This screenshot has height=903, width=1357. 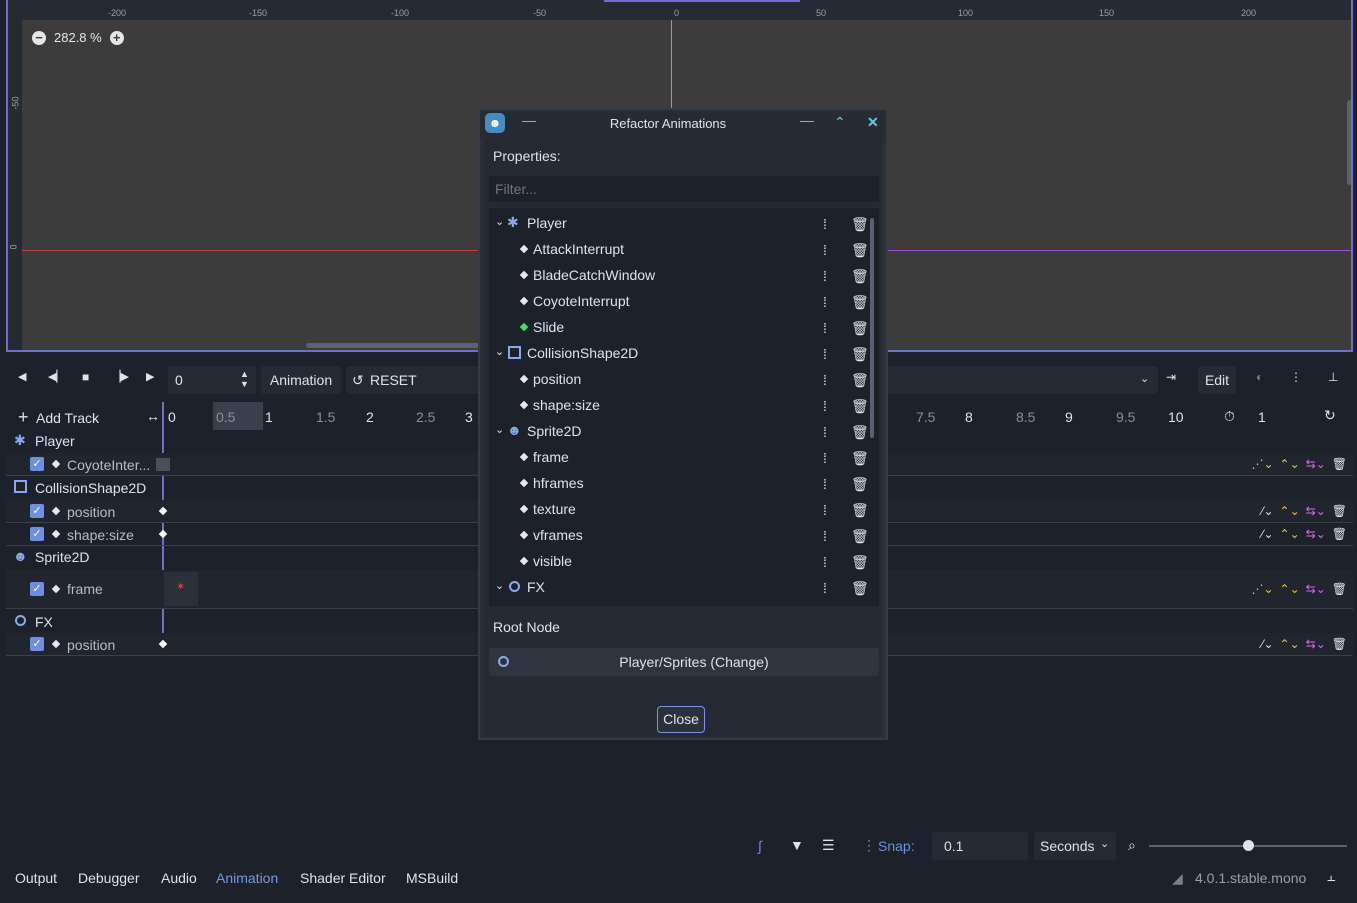 I want to click on tree-item: hframes ⁞ 🗑, so click(x=685, y=483).